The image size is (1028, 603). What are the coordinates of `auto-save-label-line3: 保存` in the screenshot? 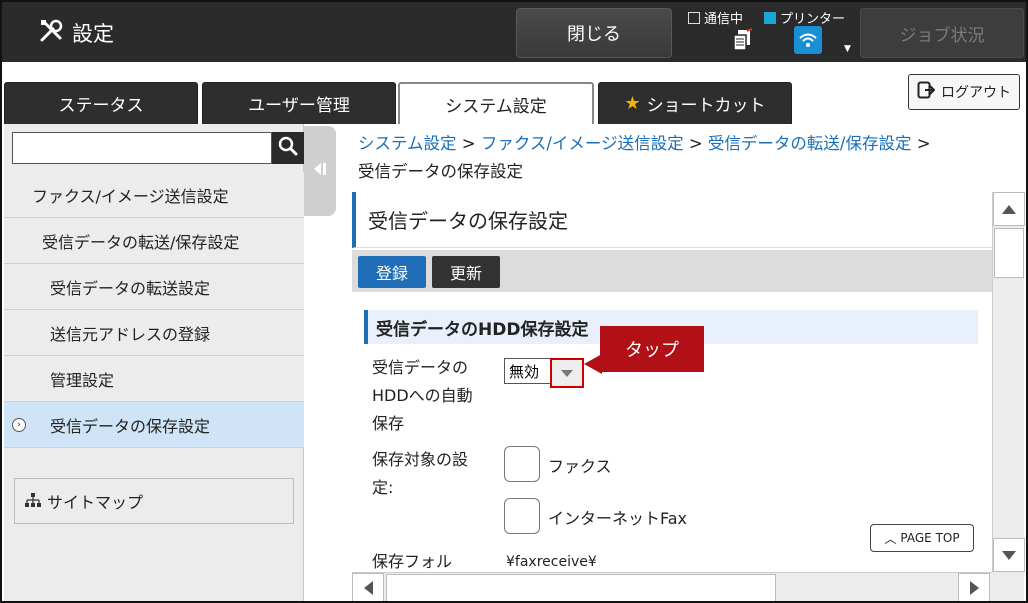 It's located at (388, 423).